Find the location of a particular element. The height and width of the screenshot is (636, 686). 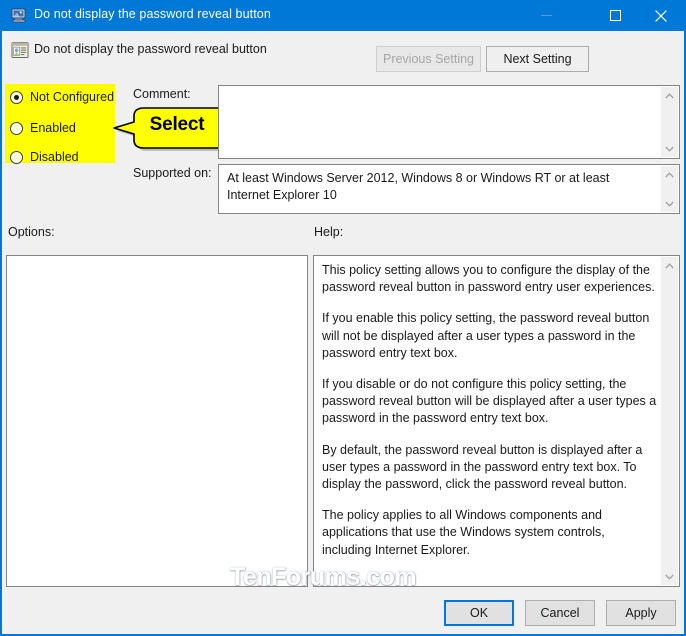

radio-not-configured: Not Configured is located at coordinates (62, 97).